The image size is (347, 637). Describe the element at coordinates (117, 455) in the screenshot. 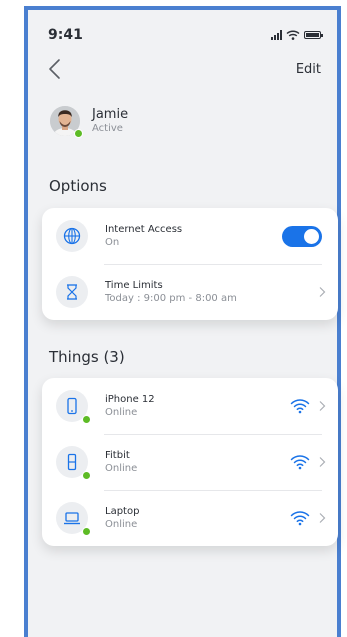

I see `device-name: Fitbit` at that location.